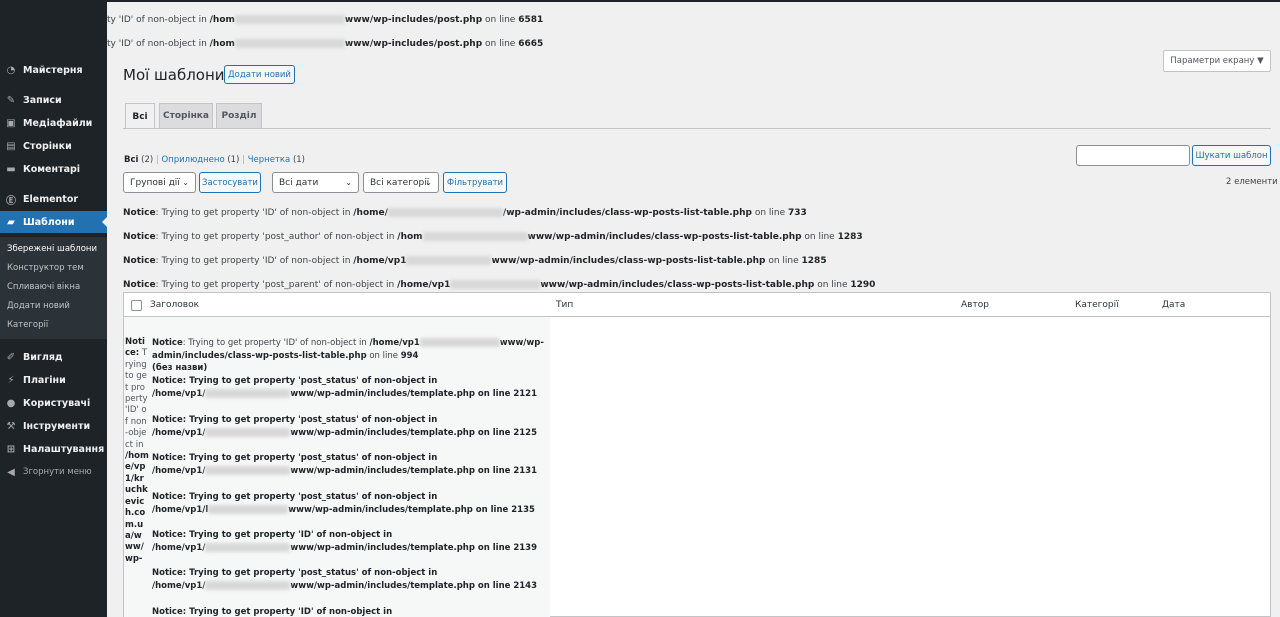  Describe the element at coordinates (315, 182) in the screenshot. I see `dates-select: Всі дати ⌄` at that location.